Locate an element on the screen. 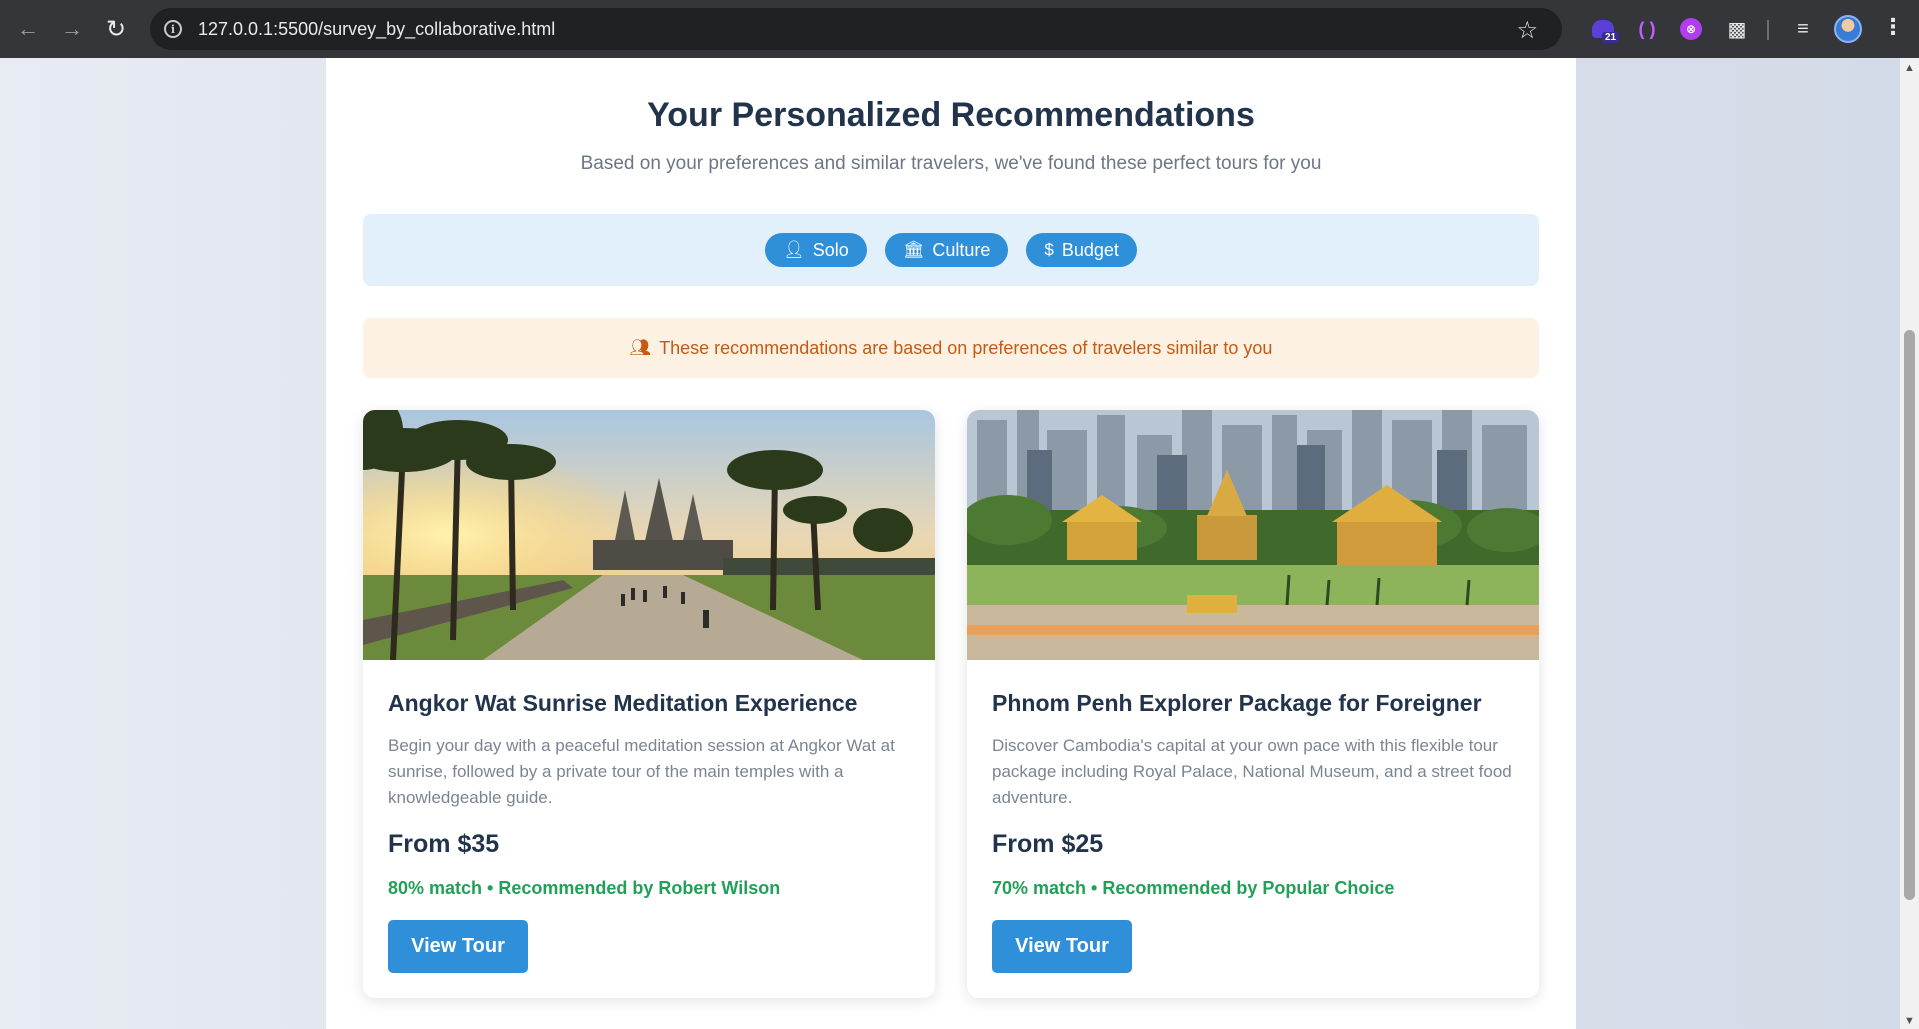 The image size is (1919, 1029). page-scrollbar: ▲ ▼ is located at coordinates (1909, 543).